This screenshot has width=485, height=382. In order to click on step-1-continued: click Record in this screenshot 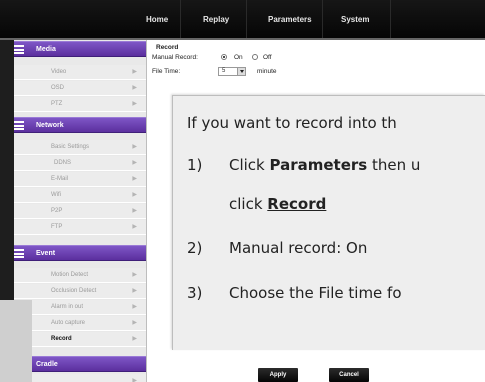, I will do `click(277, 204)`.